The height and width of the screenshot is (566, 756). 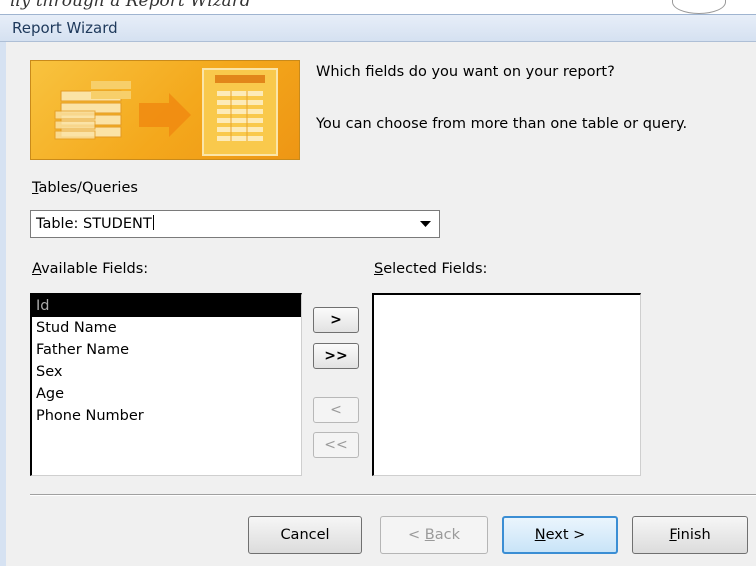 I want to click on tables-queries-label: Tables/Queries, so click(x=85, y=188).